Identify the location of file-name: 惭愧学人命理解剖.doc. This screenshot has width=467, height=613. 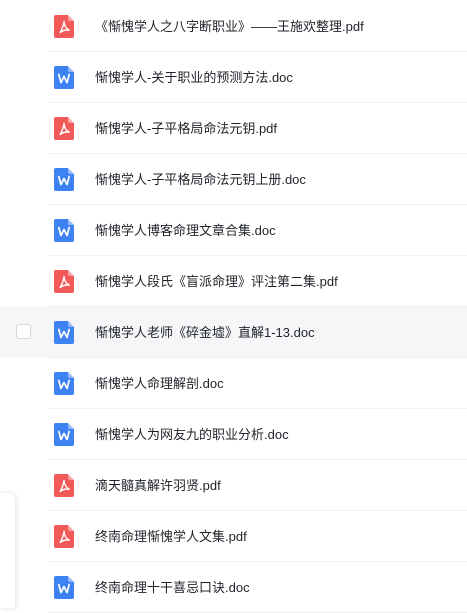
(159, 383).